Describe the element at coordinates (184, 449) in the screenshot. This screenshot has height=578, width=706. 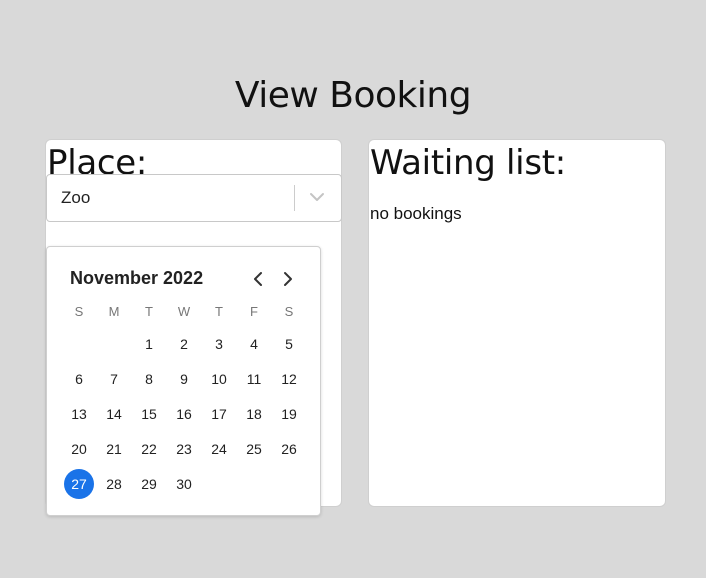
I see `calendar-day: 23` at that location.